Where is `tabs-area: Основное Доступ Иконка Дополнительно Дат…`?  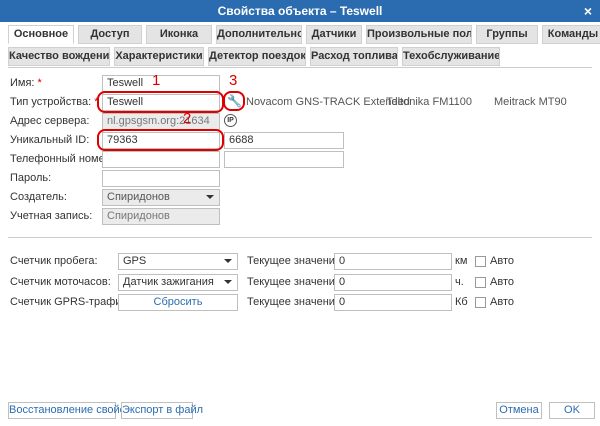 tabs-area: Основное Доступ Иконка Дополнительно Дат… is located at coordinates (300, 45).